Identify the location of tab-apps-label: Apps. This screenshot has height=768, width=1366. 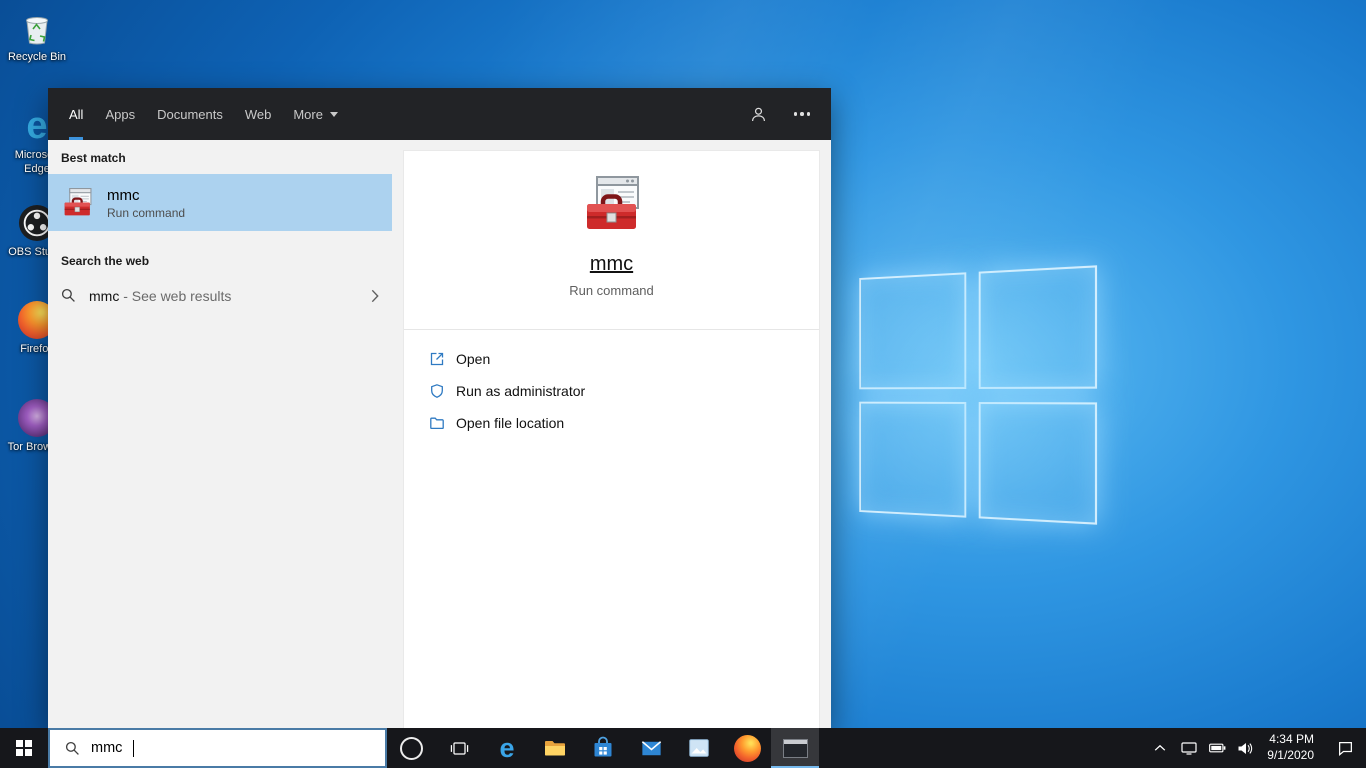
(120, 114).